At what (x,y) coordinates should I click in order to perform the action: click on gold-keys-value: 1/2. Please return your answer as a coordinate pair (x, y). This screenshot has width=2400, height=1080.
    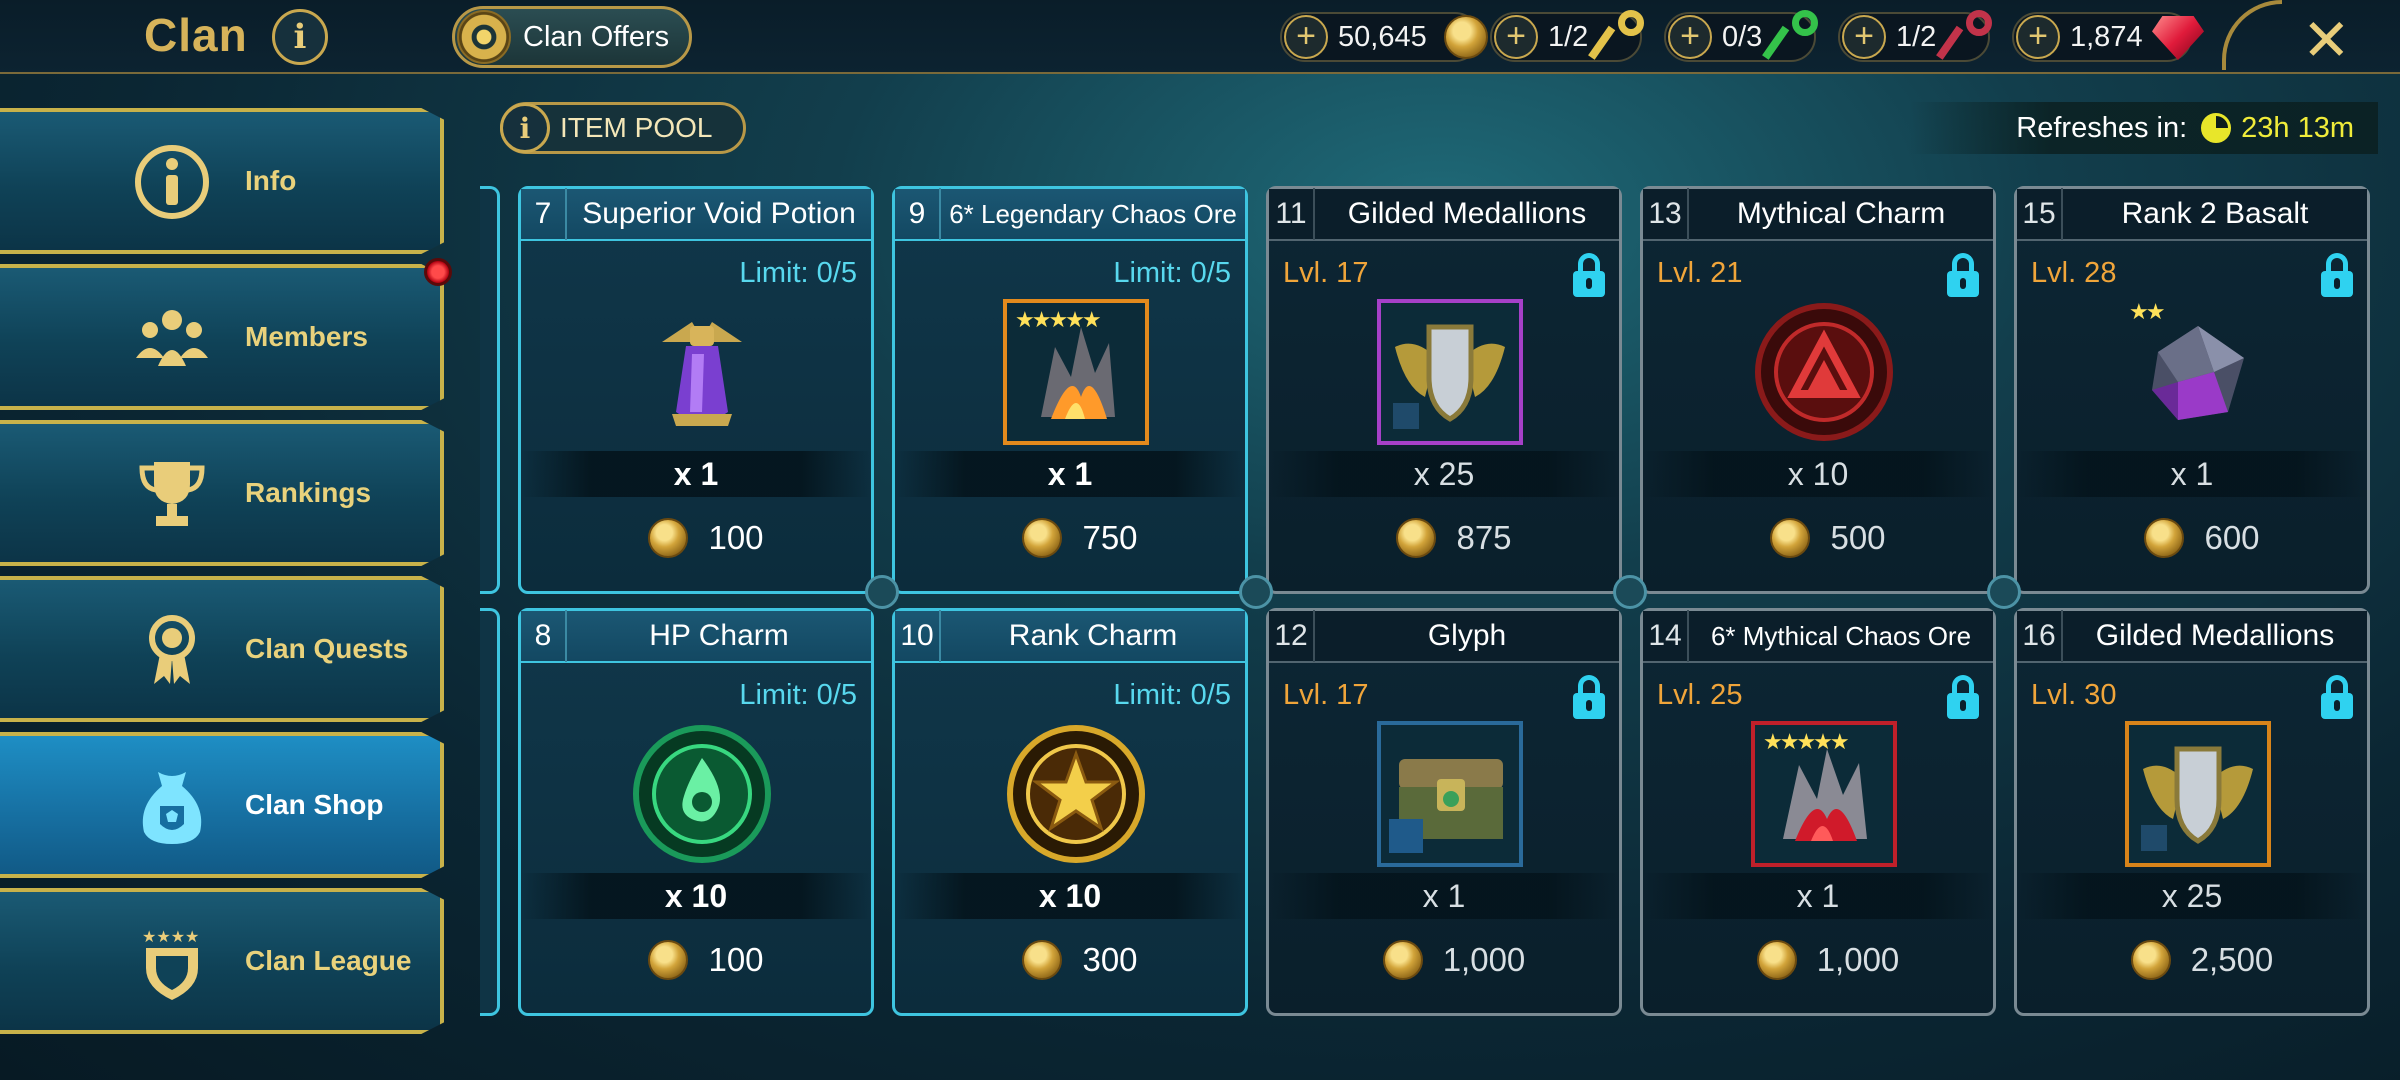
    Looking at the image, I should click on (1568, 36).